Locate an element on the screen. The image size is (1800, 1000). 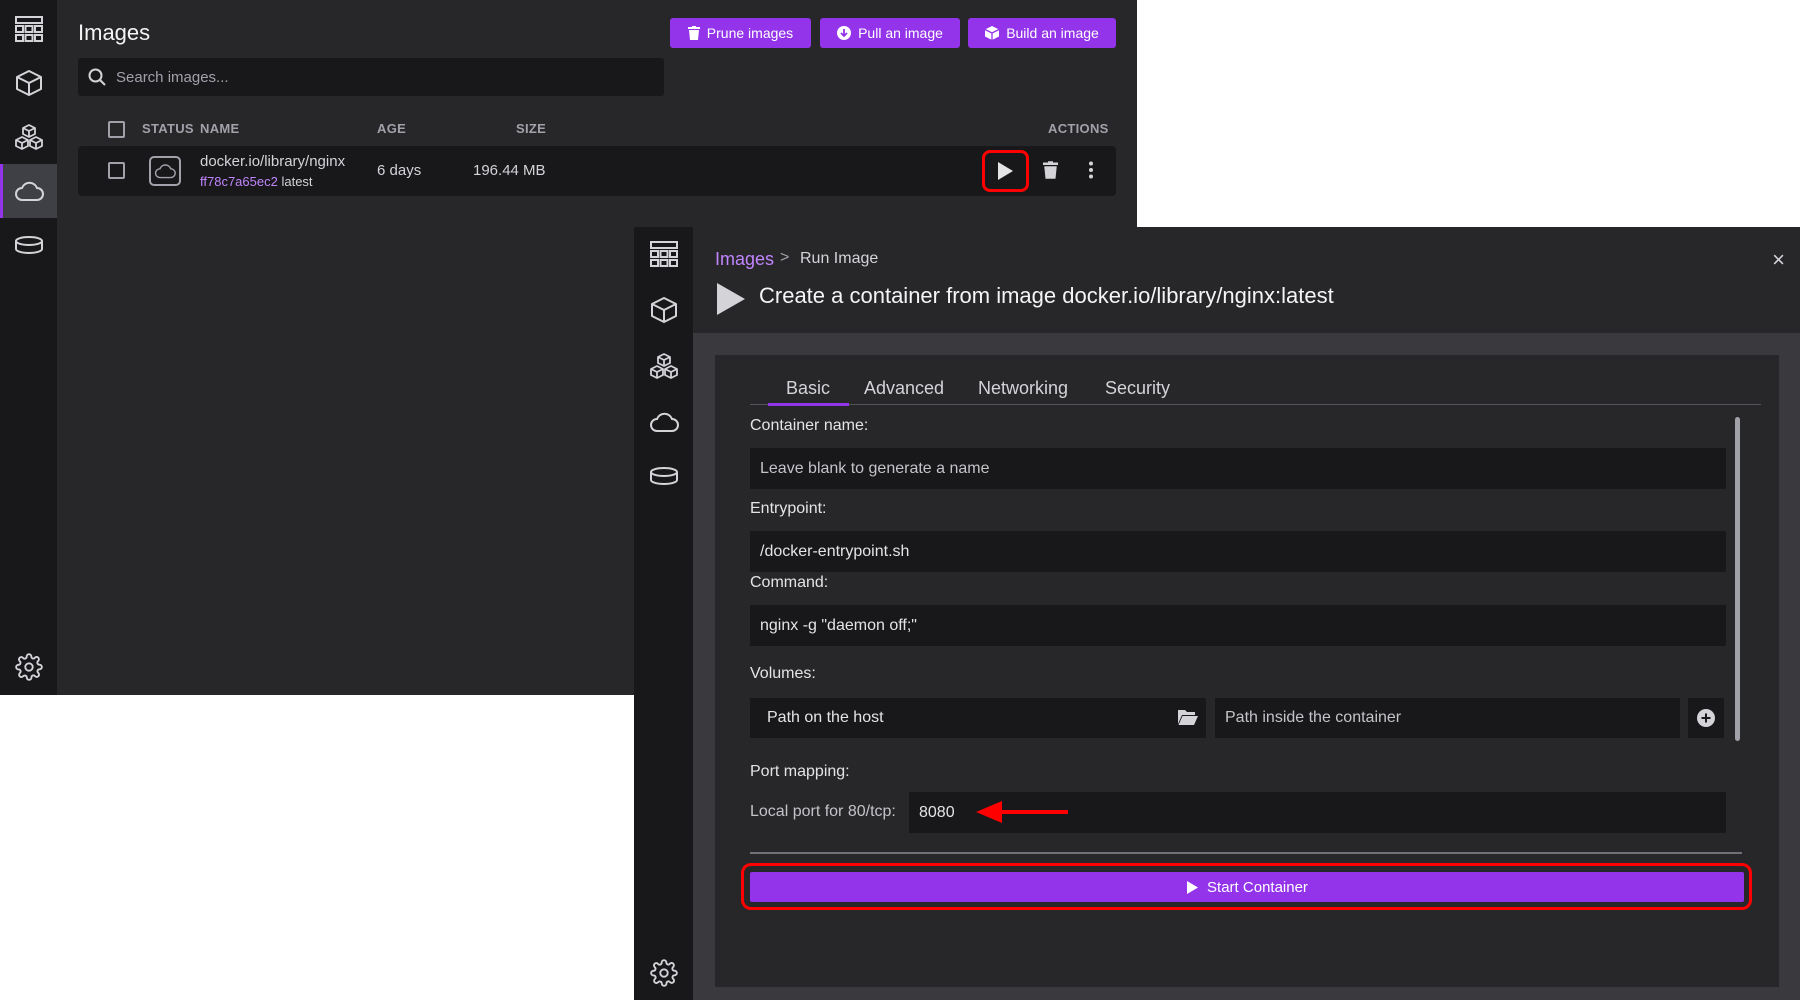
kebab-menu-icon is located at coordinates (1091, 170).